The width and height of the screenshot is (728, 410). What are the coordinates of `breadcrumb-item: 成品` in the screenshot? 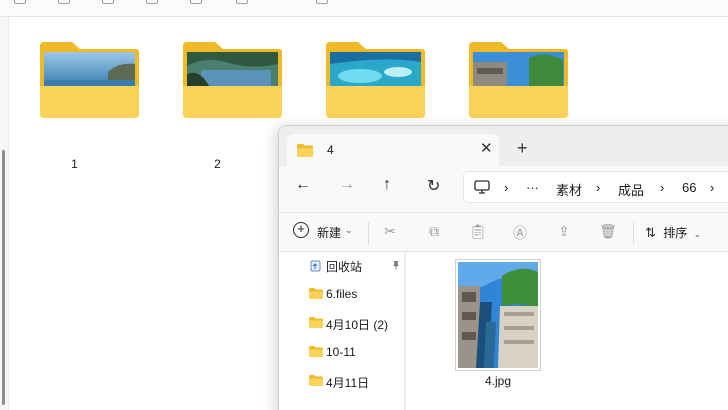 It's located at (631, 189).